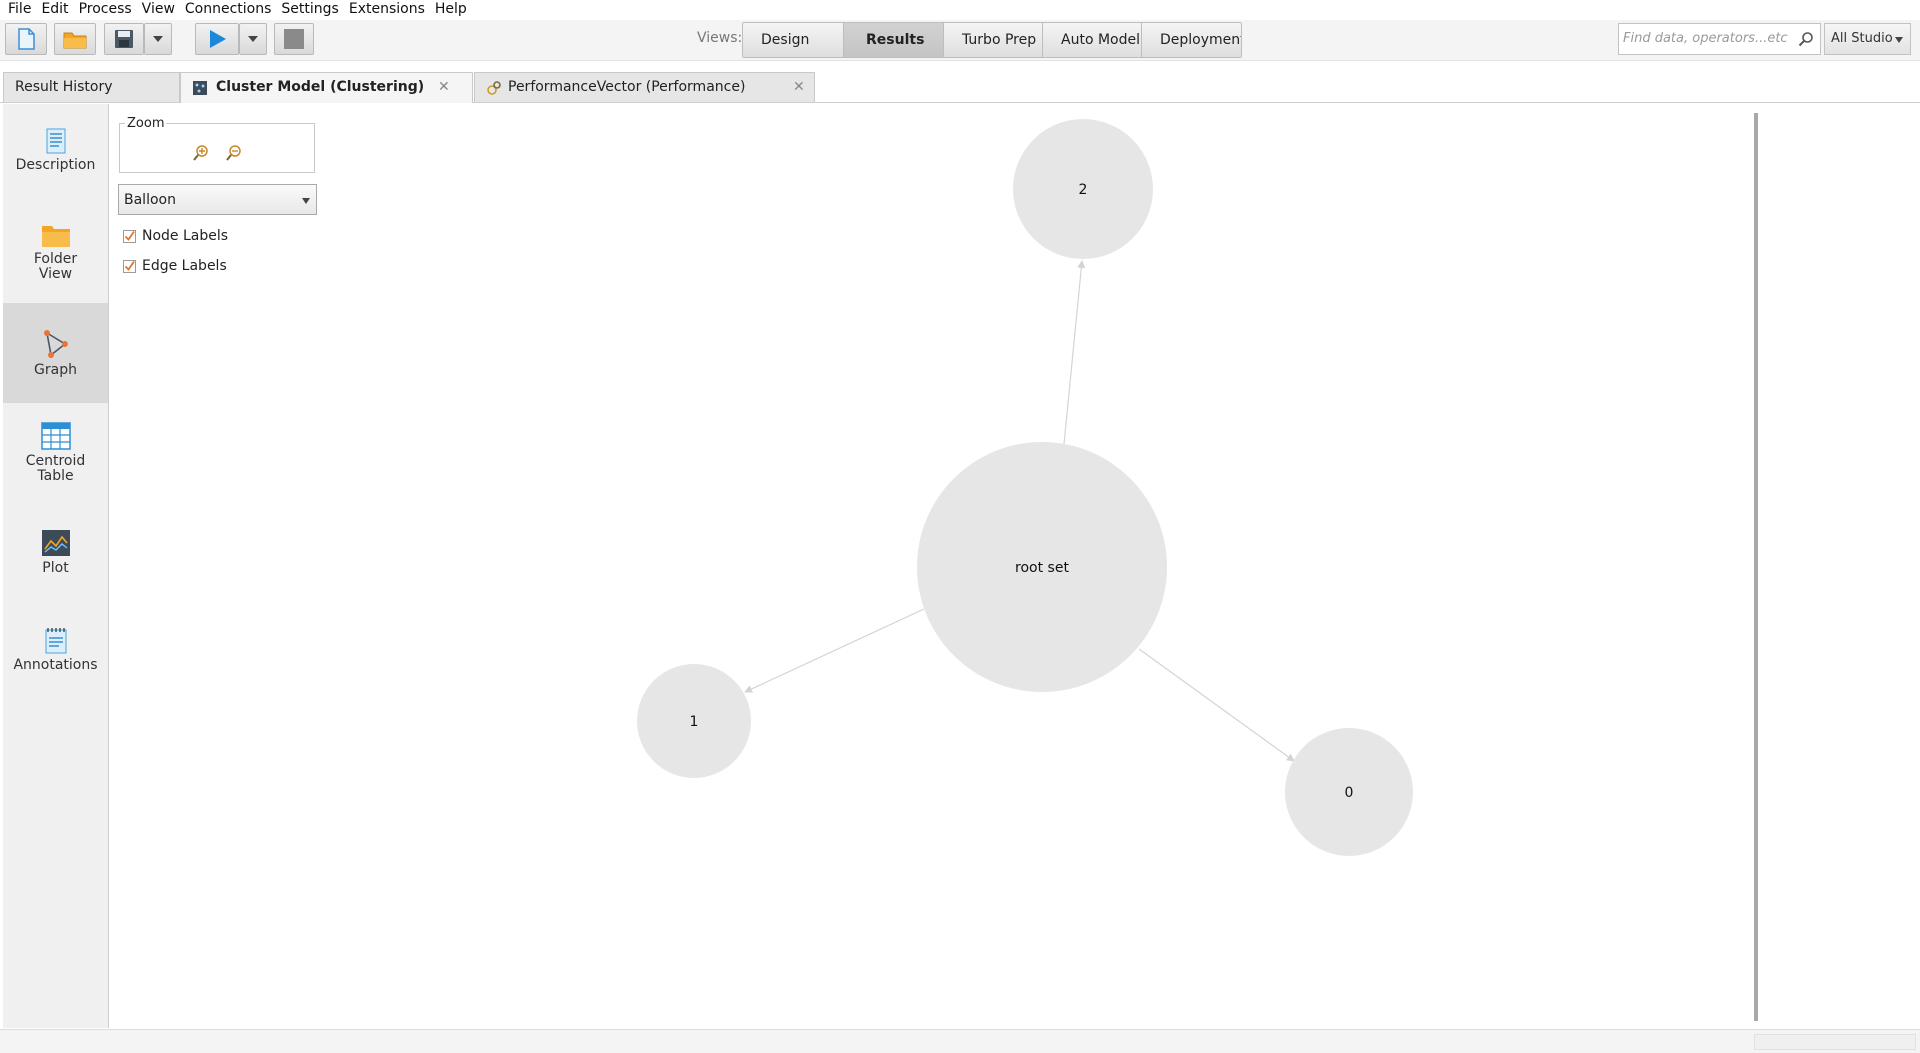  What do you see at coordinates (1756, 567) in the screenshot?
I see `panel-splitter` at bounding box center [1756, 567].